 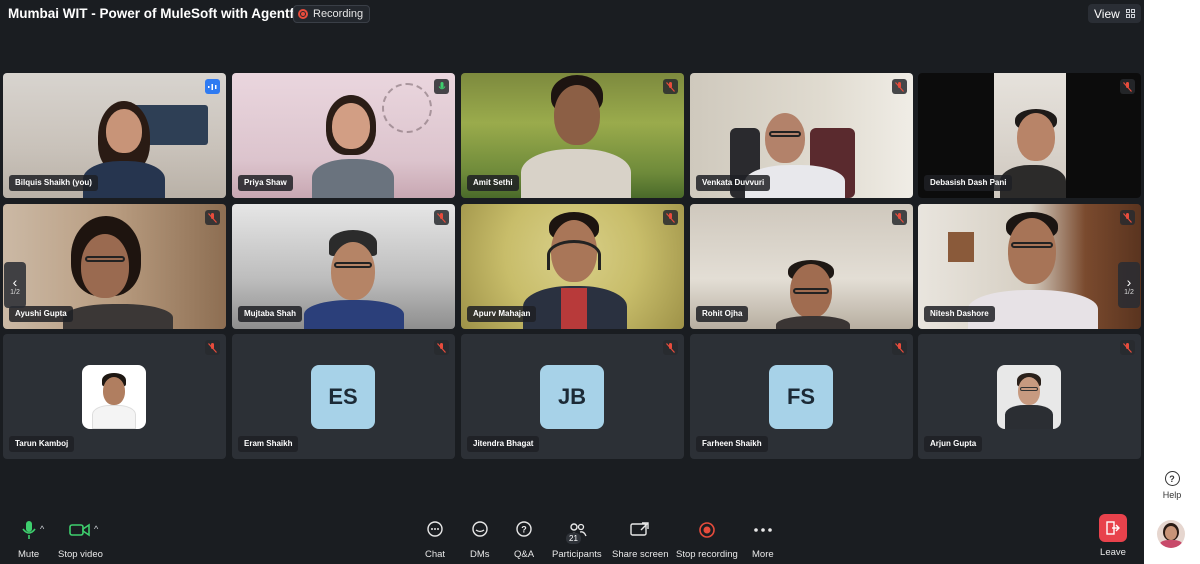 I want to click on page-indicator-right: 1/2, so click(x=1129, y=292).